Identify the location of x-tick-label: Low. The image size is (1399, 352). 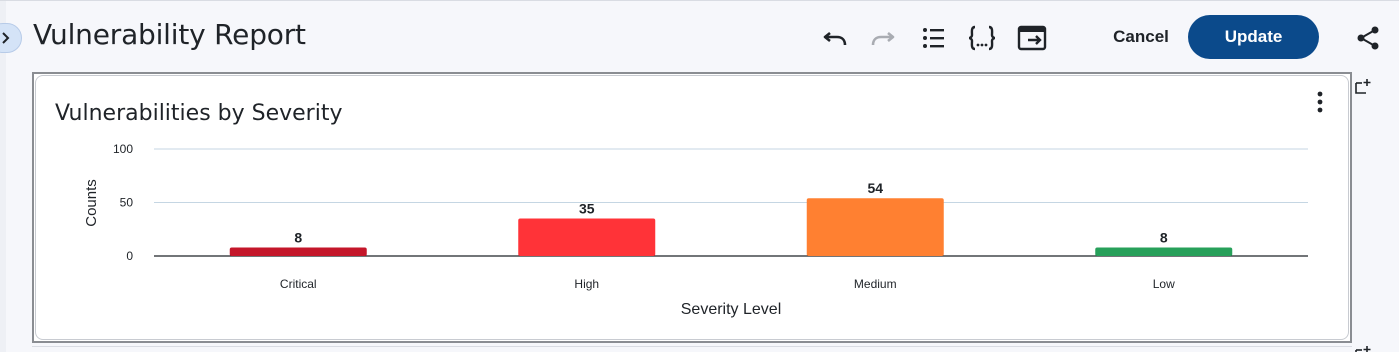
(1164, 284).